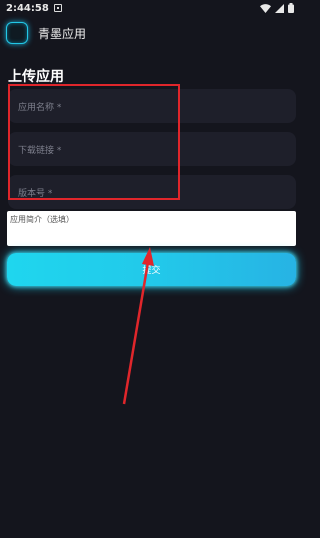 The image size is (320, 538). What do you see at coordinates (36, 77) in the screenshot?
I see `section-title: 上传应用` at bounding box center [36, 77].